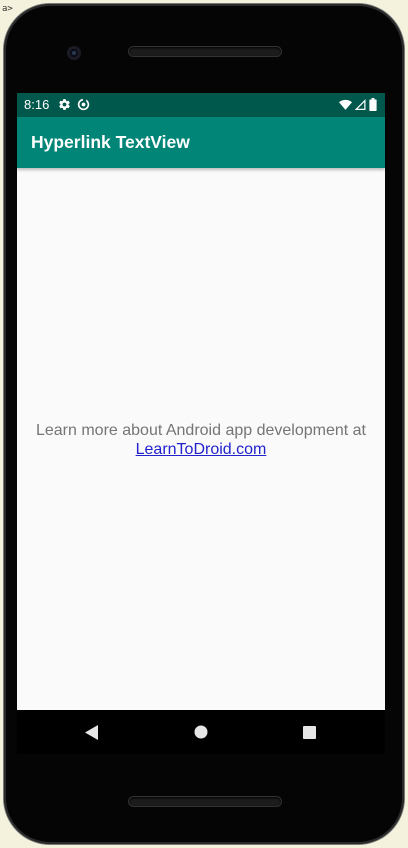  What do you see at coordinates (201, 105) in the screenshot?
I see `status-bar: 8:16` at bounding box center [201, 105].